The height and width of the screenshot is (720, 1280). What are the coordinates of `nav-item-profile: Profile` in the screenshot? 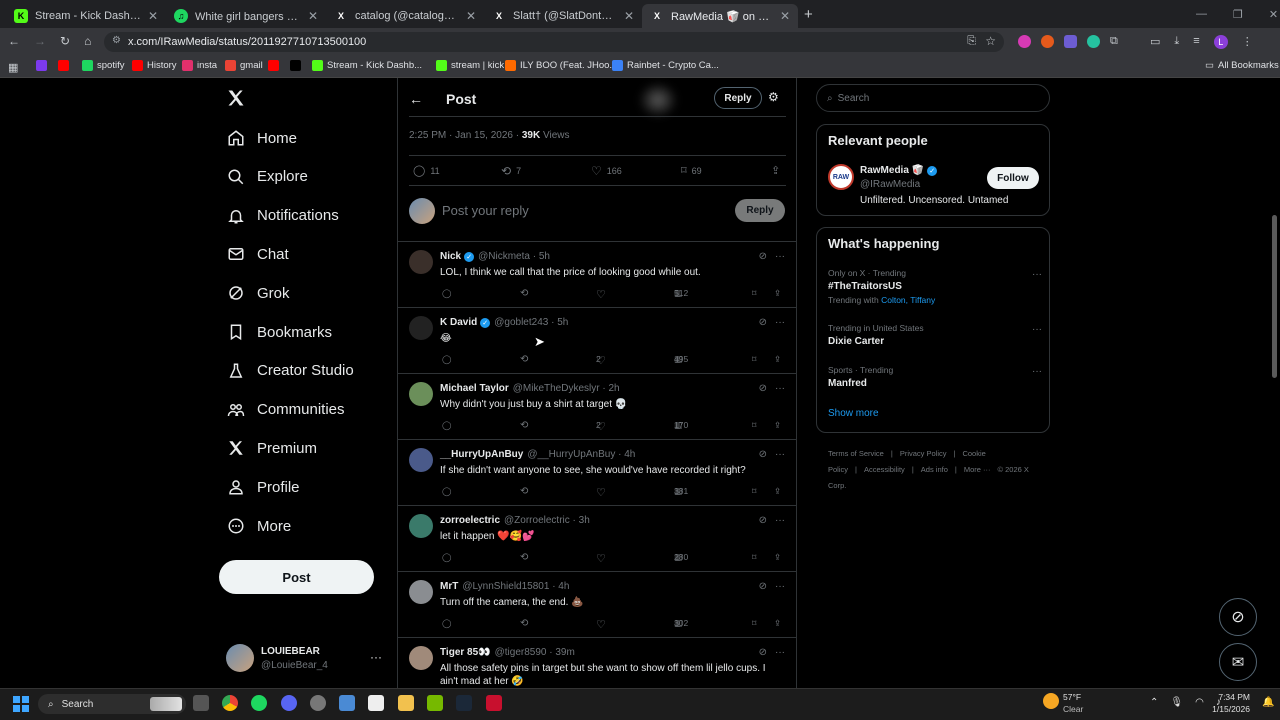 It's located at (263, 487).